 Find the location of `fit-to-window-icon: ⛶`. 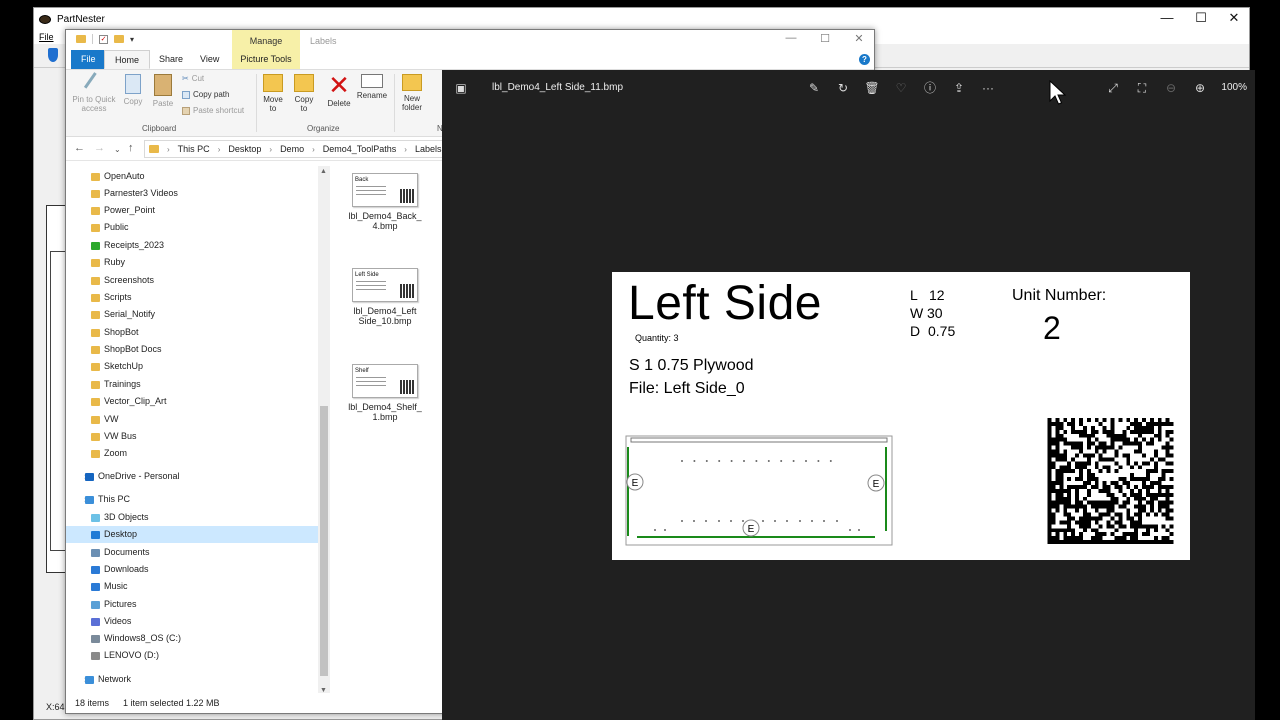

fit-to-window-icon: ⛶ is located at coordinates (1142, 88).